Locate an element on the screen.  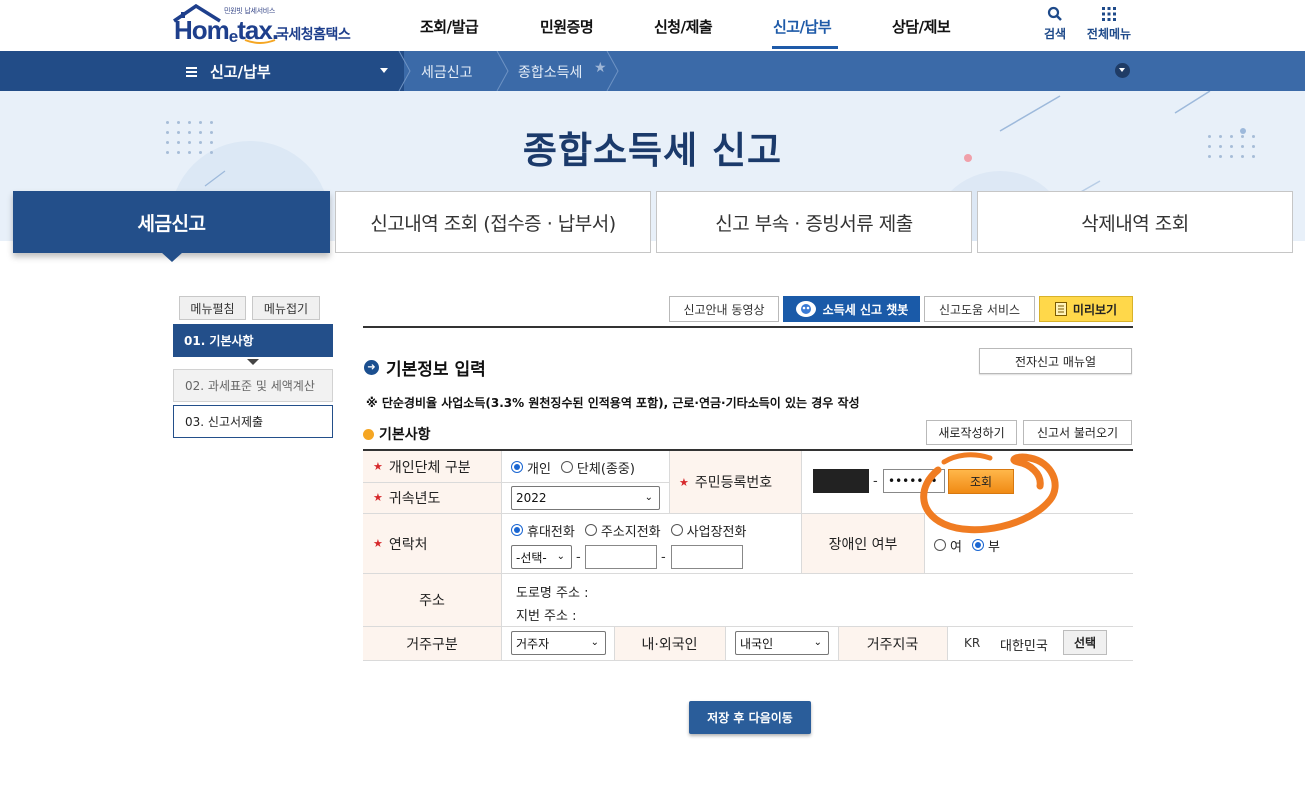
tab-deleted-history: 삭제내역 조회 is located at coordinates (1135, 222).